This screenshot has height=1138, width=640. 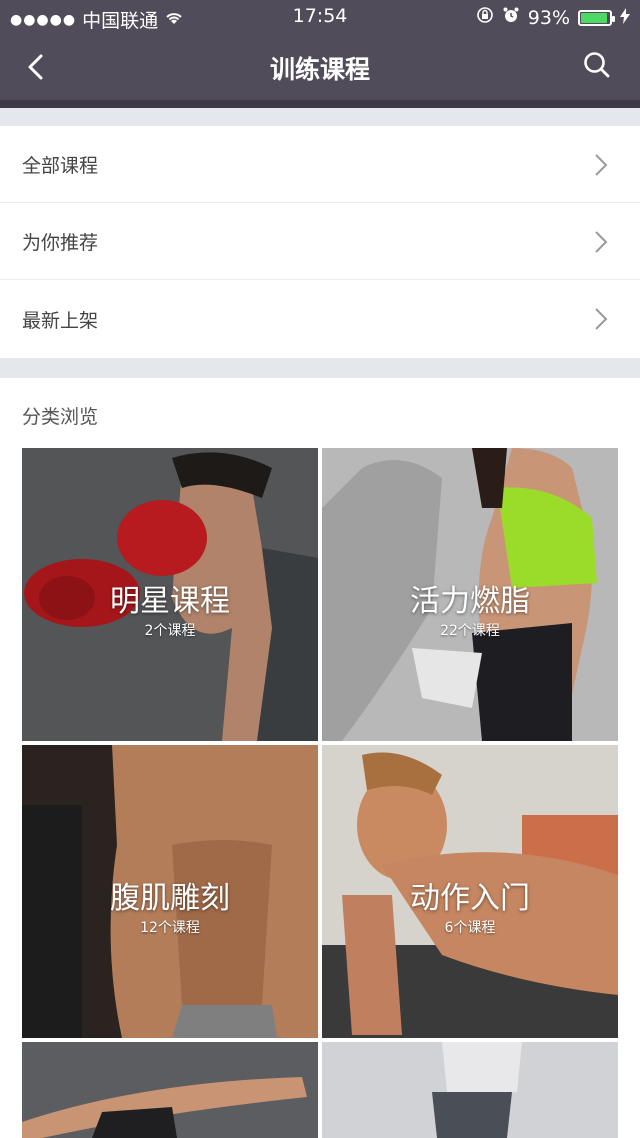 I want to click on tile-title: 腹肌雕刻, so click(x=170, y=898).